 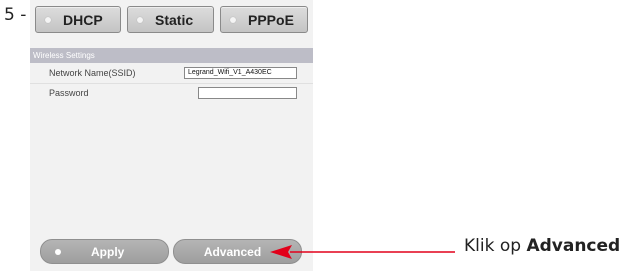 What do you see at coordinates (362, 252) in the screenshot?
I see `callout-arrow-icon` at bounding box center [362, 252].